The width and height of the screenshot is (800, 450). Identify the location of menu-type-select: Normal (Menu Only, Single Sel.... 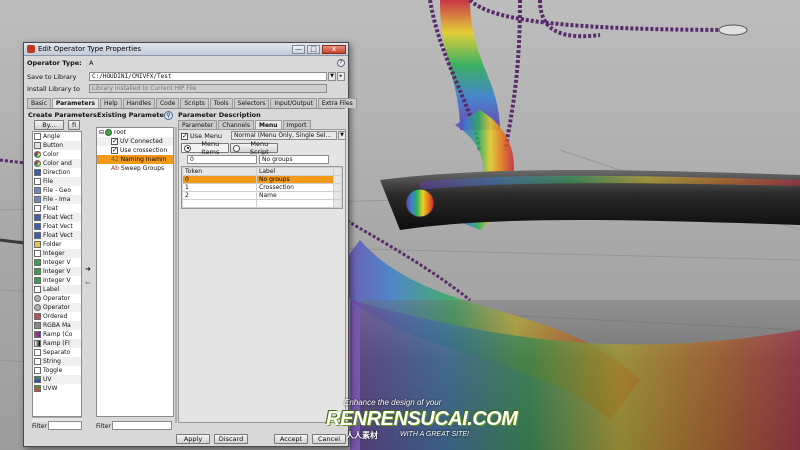
(284, 135).